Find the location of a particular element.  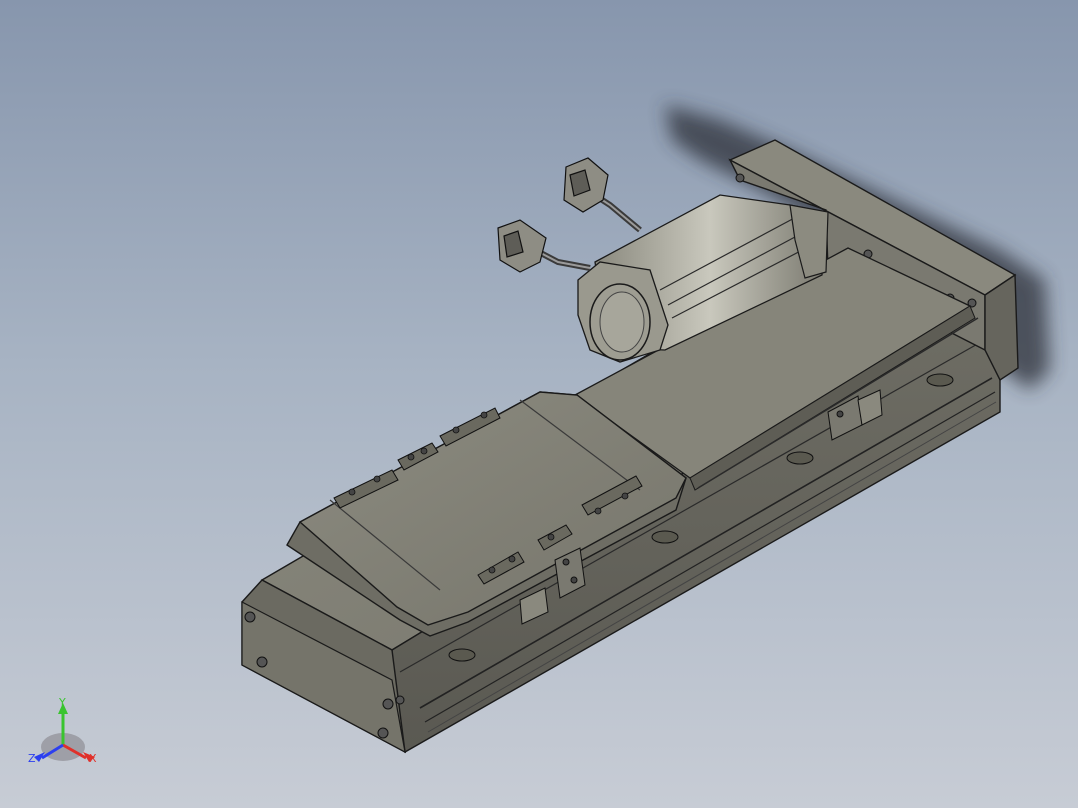

triad-y-label: Y is located at coordinates (62, 702).